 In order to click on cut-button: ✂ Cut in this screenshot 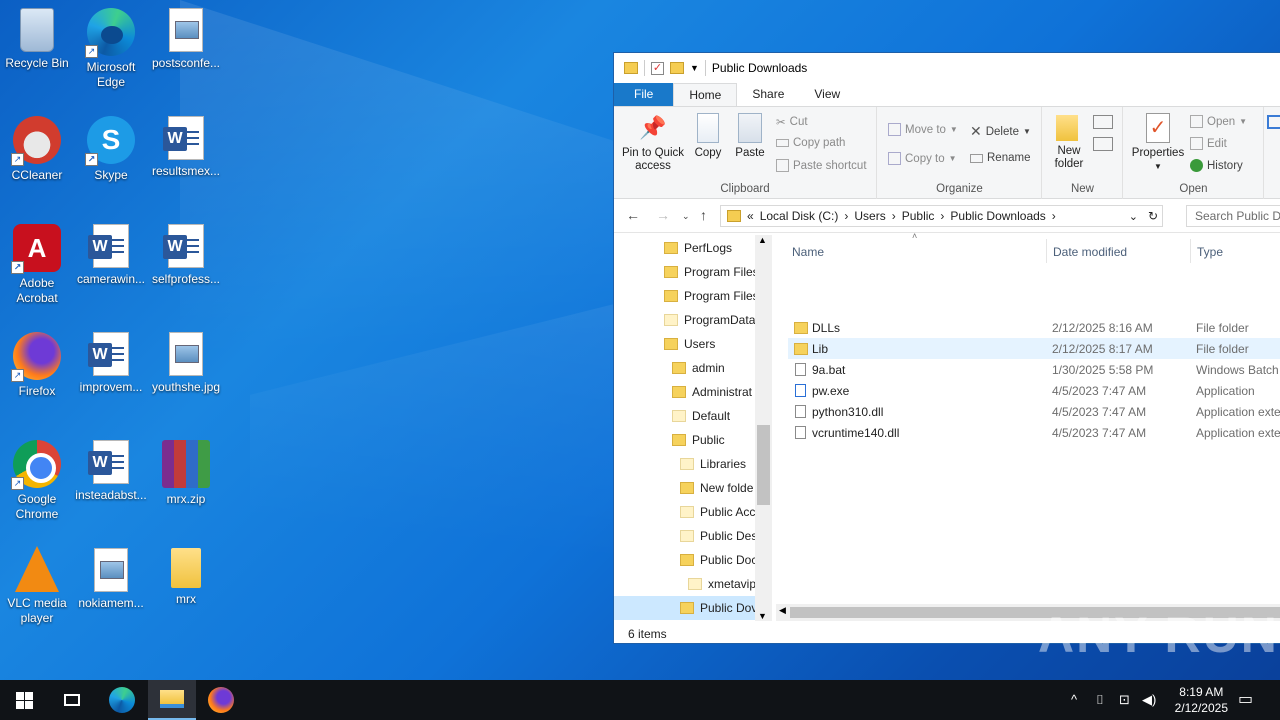, I will do `click(792, 122)`.